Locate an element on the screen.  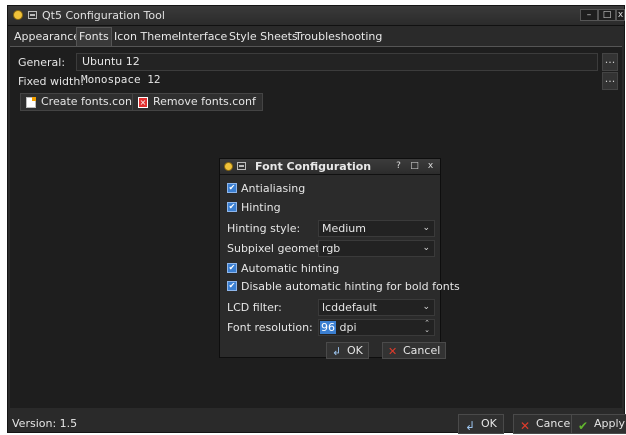
tab-fonts: Fonts is located at coordinates (94, 37).